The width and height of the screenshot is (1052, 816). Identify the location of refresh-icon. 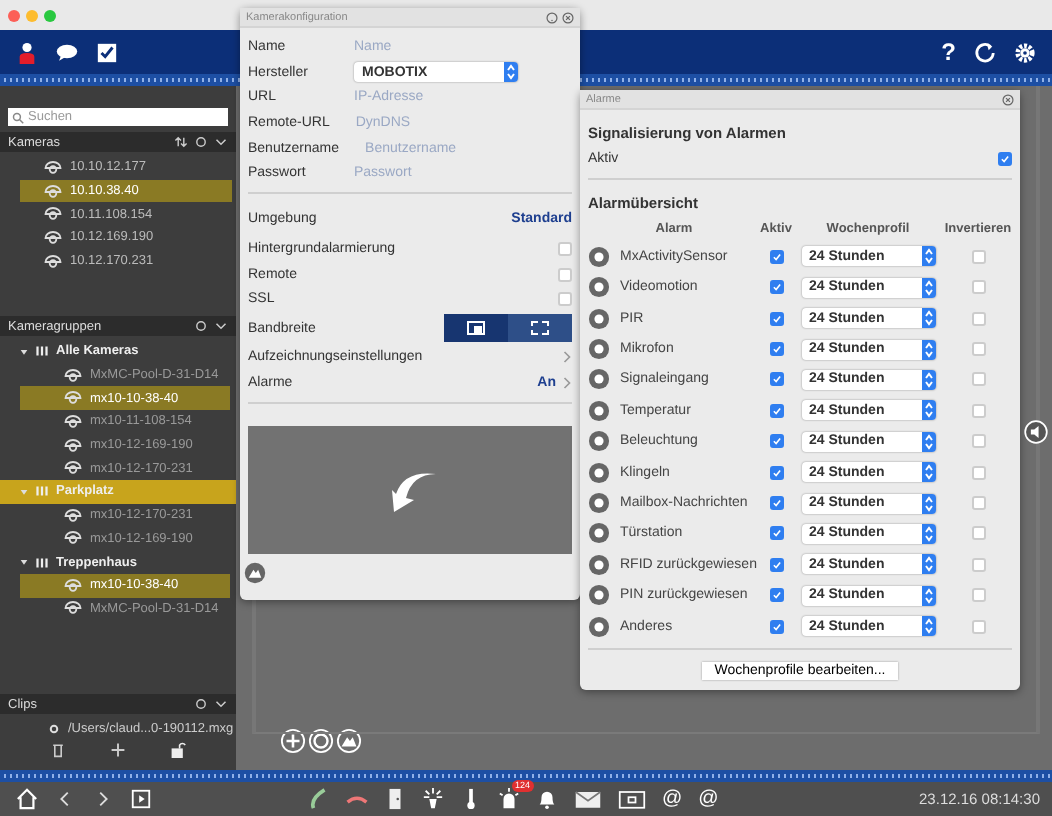
(985, 52).